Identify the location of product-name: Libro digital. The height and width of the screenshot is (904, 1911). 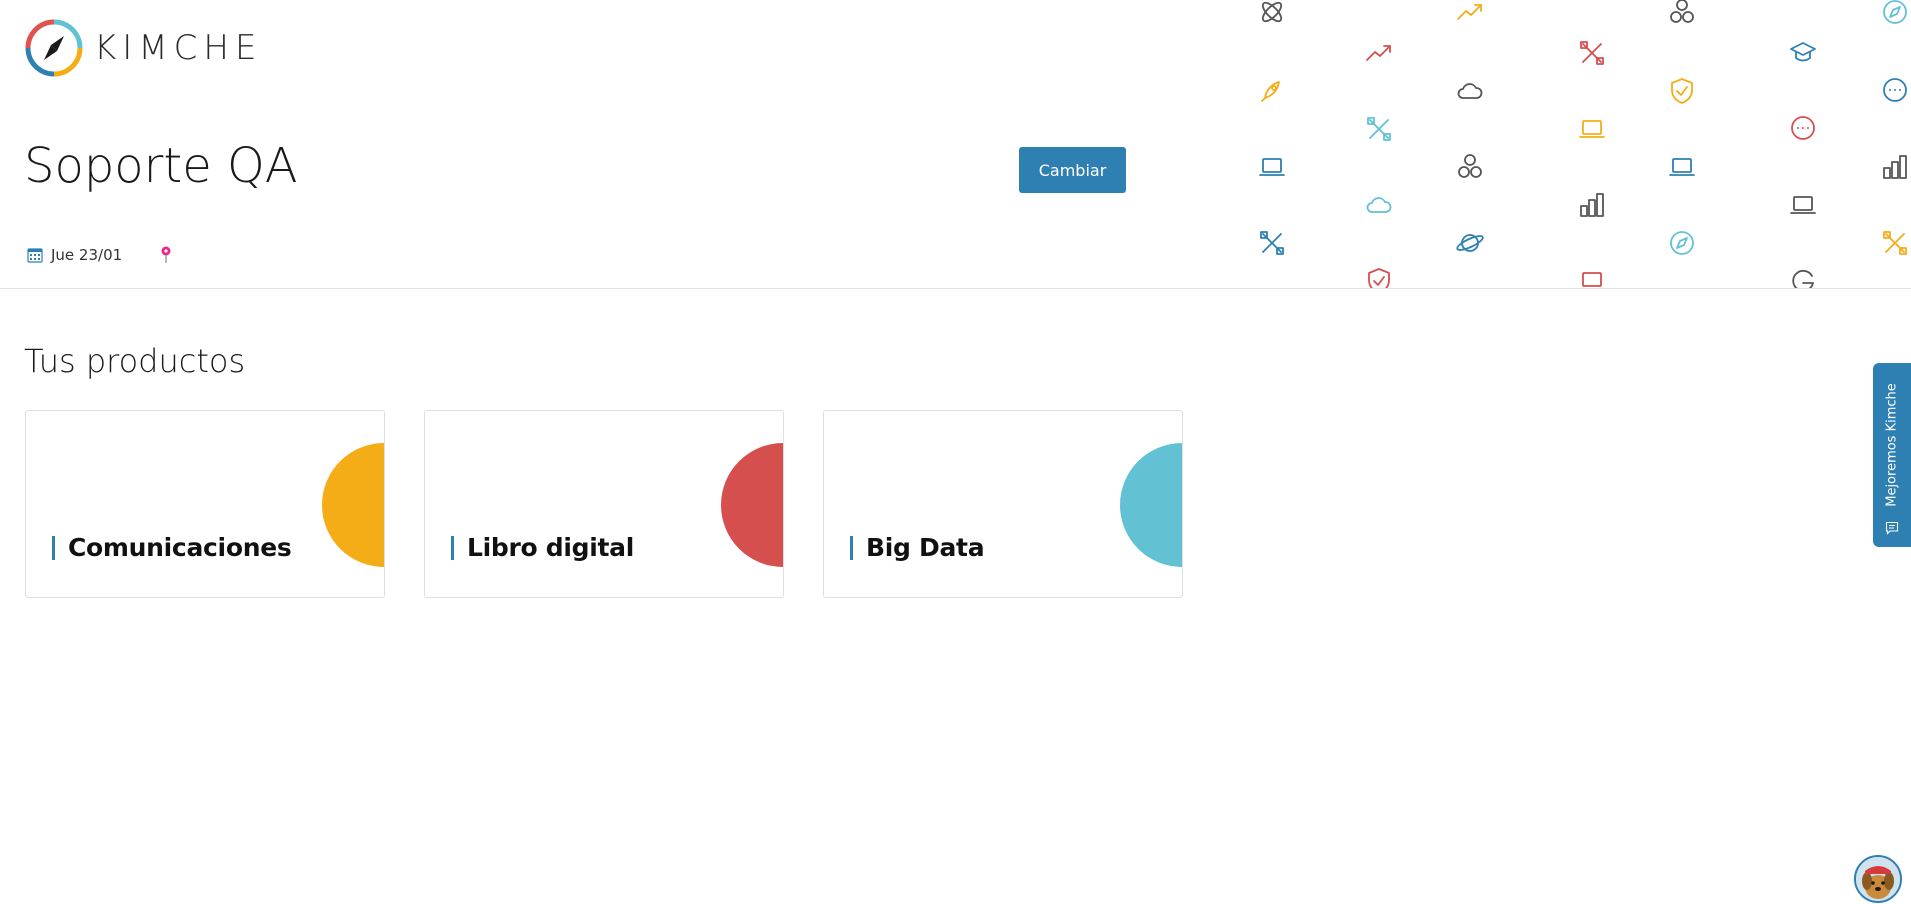
(551, 547).